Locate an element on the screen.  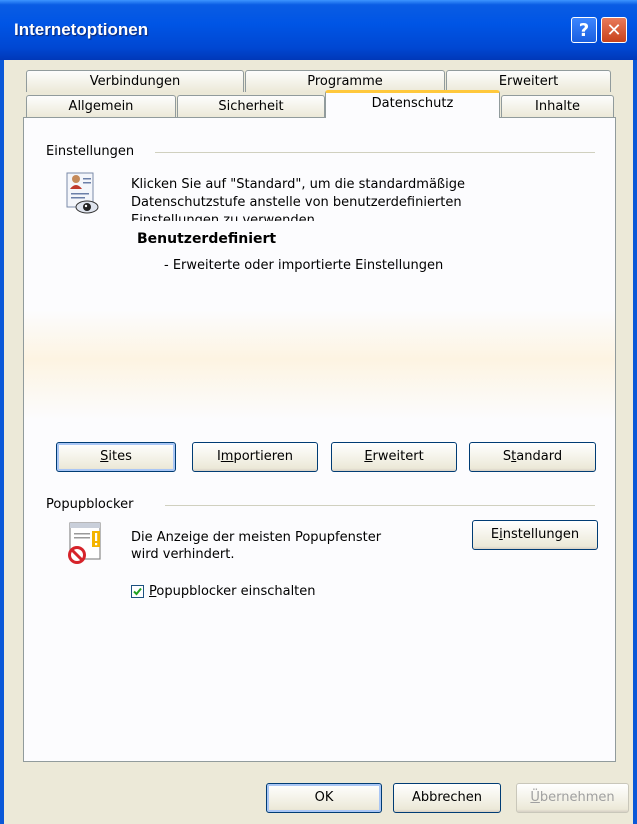
popup-settings-button: Einstellungen is located at coordinates (535, 535).